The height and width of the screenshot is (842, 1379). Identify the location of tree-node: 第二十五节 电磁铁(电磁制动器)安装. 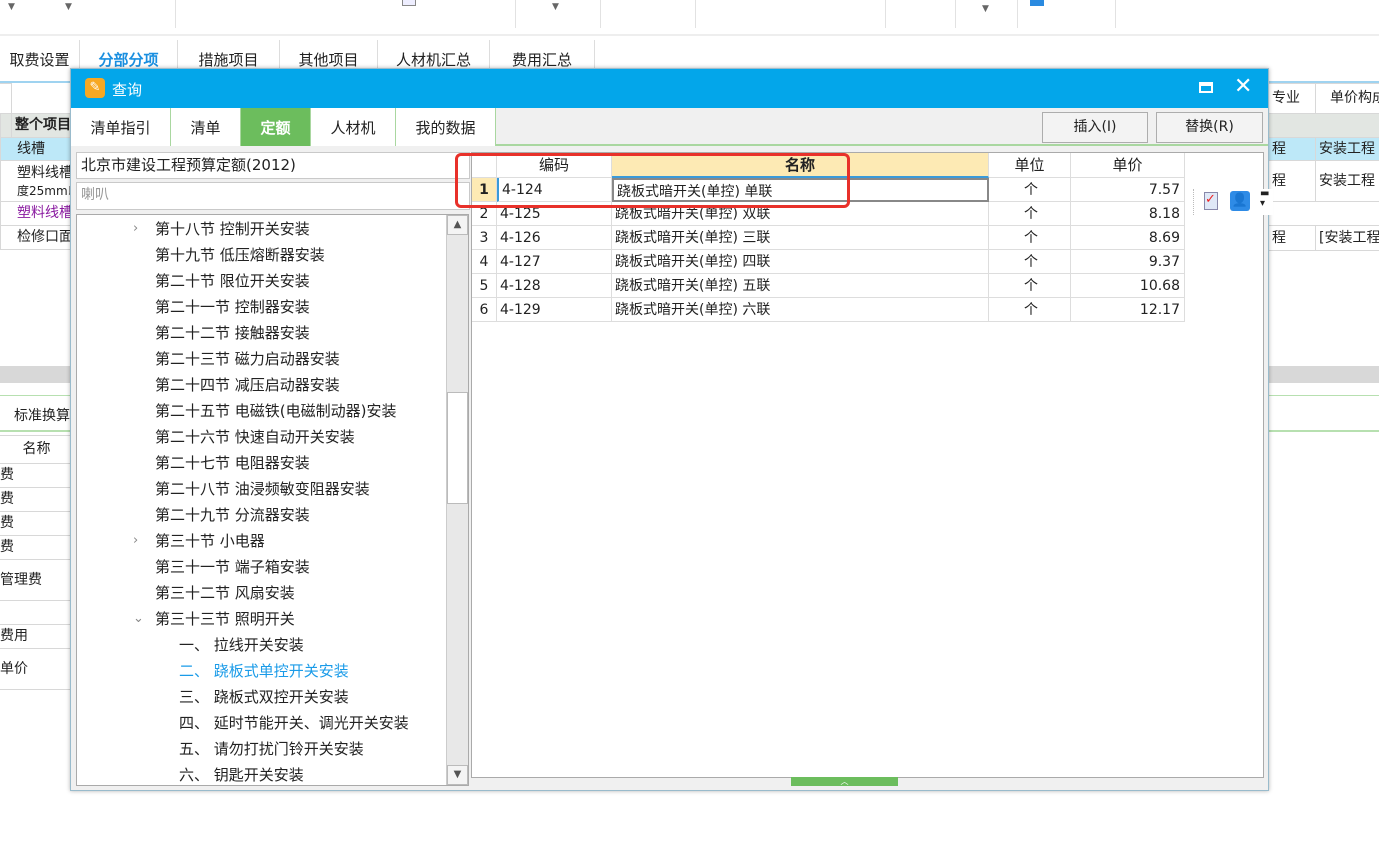
(275, 411).